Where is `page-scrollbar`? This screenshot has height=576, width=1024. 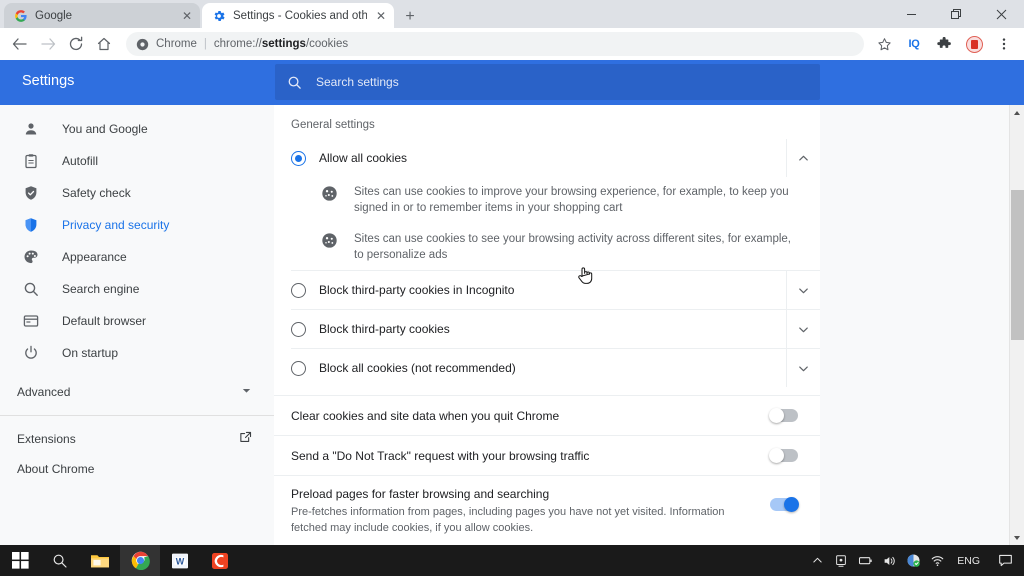 page-scrollbar is located at coordinates (1016, 325).